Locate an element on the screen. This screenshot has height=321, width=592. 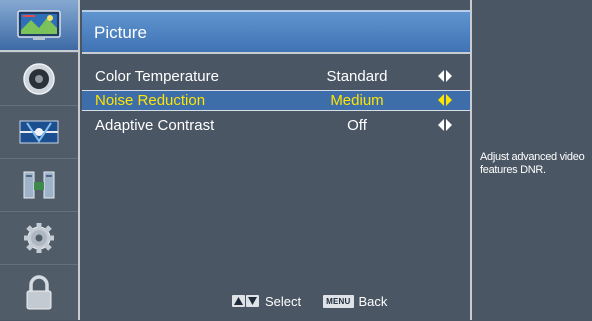
setup-icon is located at coordinates (39, 185).